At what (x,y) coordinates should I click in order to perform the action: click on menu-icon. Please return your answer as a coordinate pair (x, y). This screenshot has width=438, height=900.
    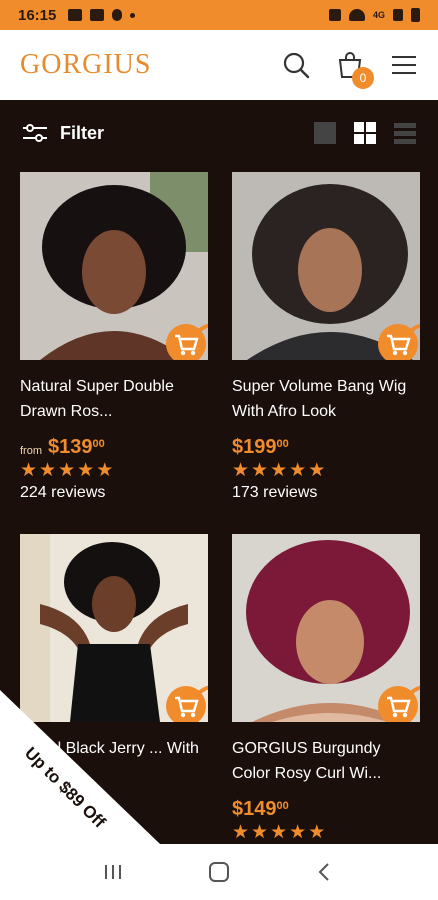
    Looking at the image, I should click on (404, 65).